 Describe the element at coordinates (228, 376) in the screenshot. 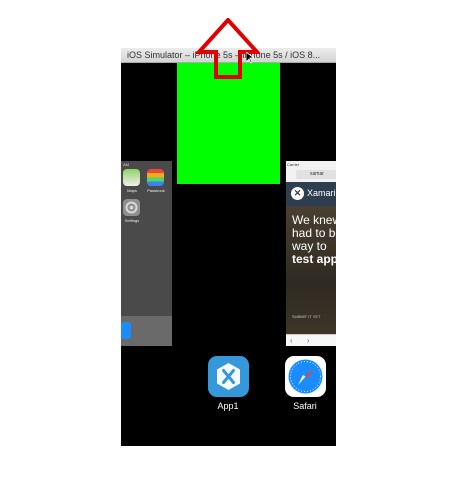

I see `xamarin-app-icon` at that location.